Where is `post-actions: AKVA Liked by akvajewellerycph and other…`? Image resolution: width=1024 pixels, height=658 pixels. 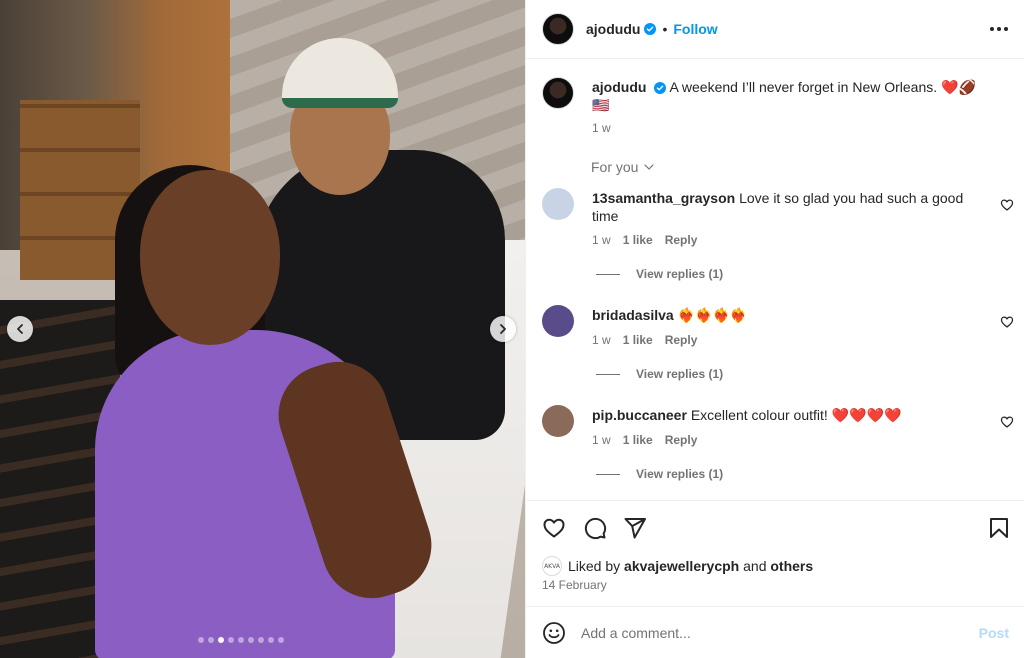
post-actions: AKVA Liked by akvajewellerycph and other… is located at coordinates (775, 553).